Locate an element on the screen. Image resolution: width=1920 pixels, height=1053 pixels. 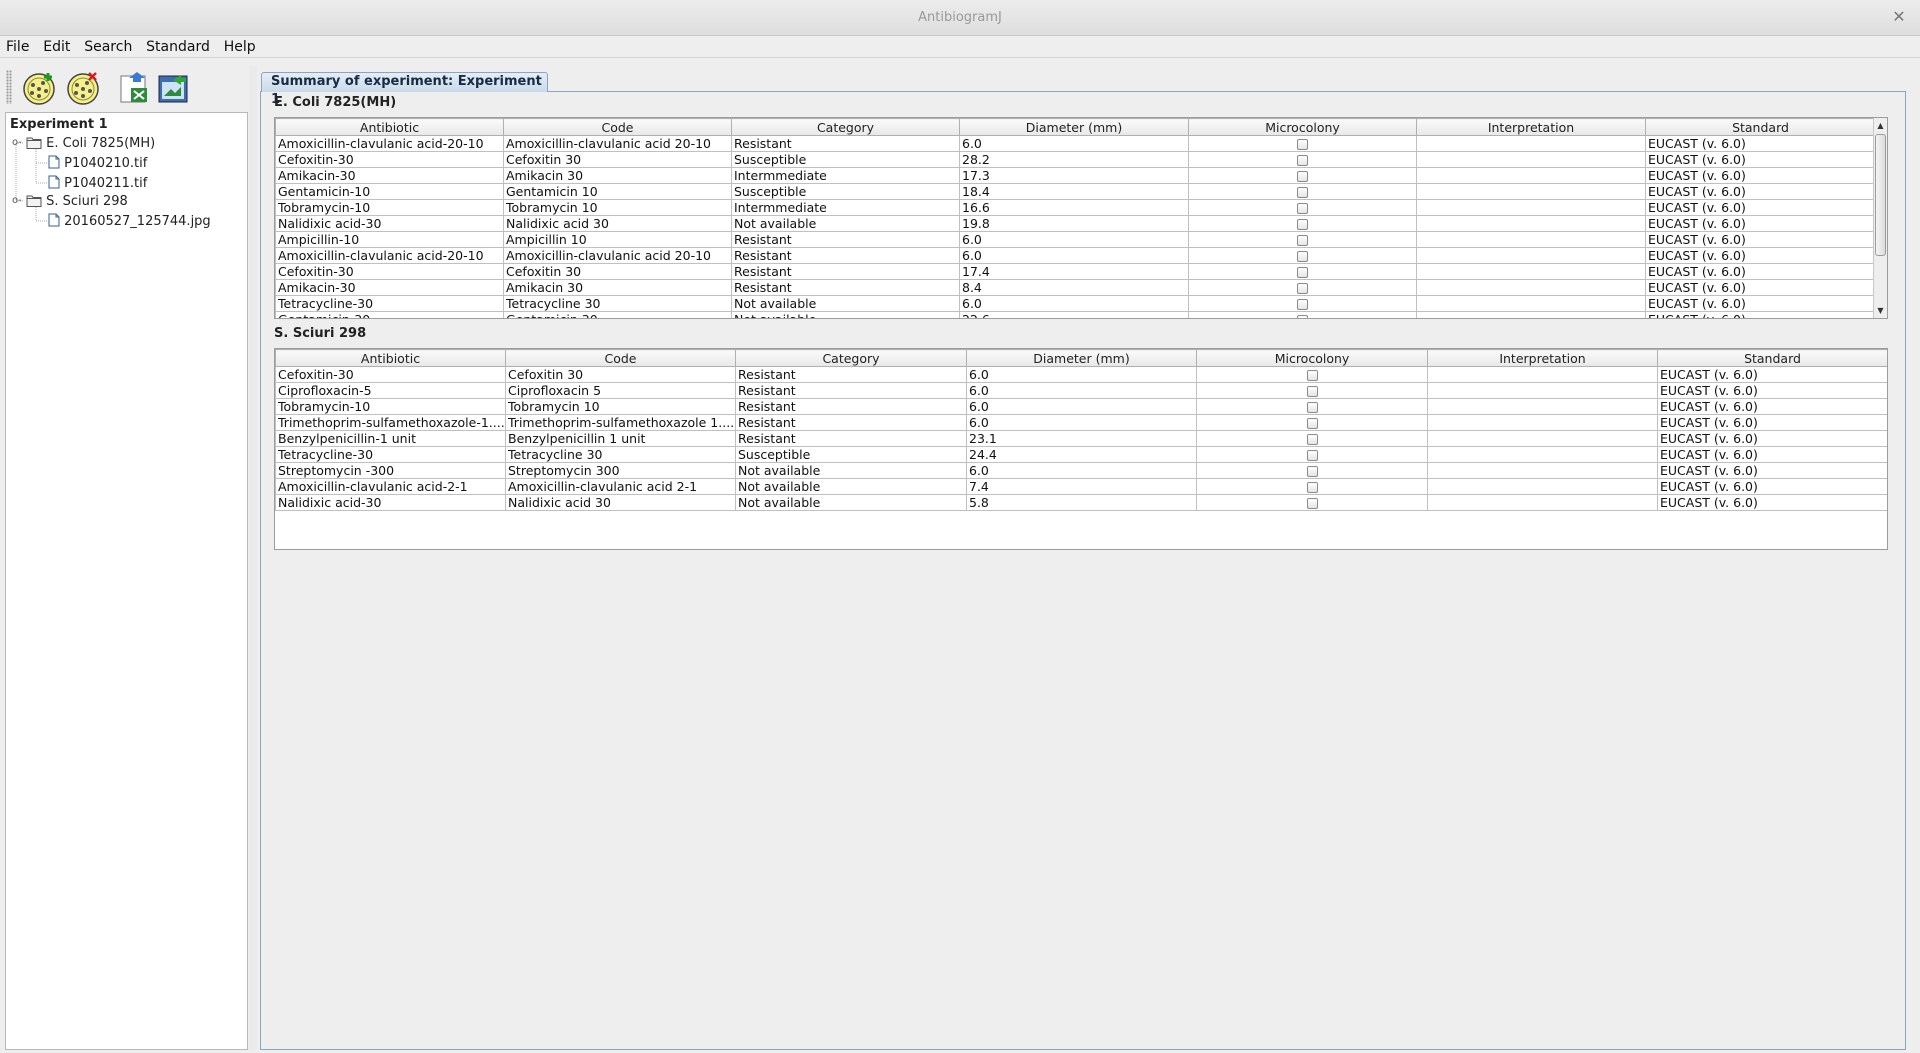
tree-root-experiment: Experiment 1 is located at coordinates (59, 124).